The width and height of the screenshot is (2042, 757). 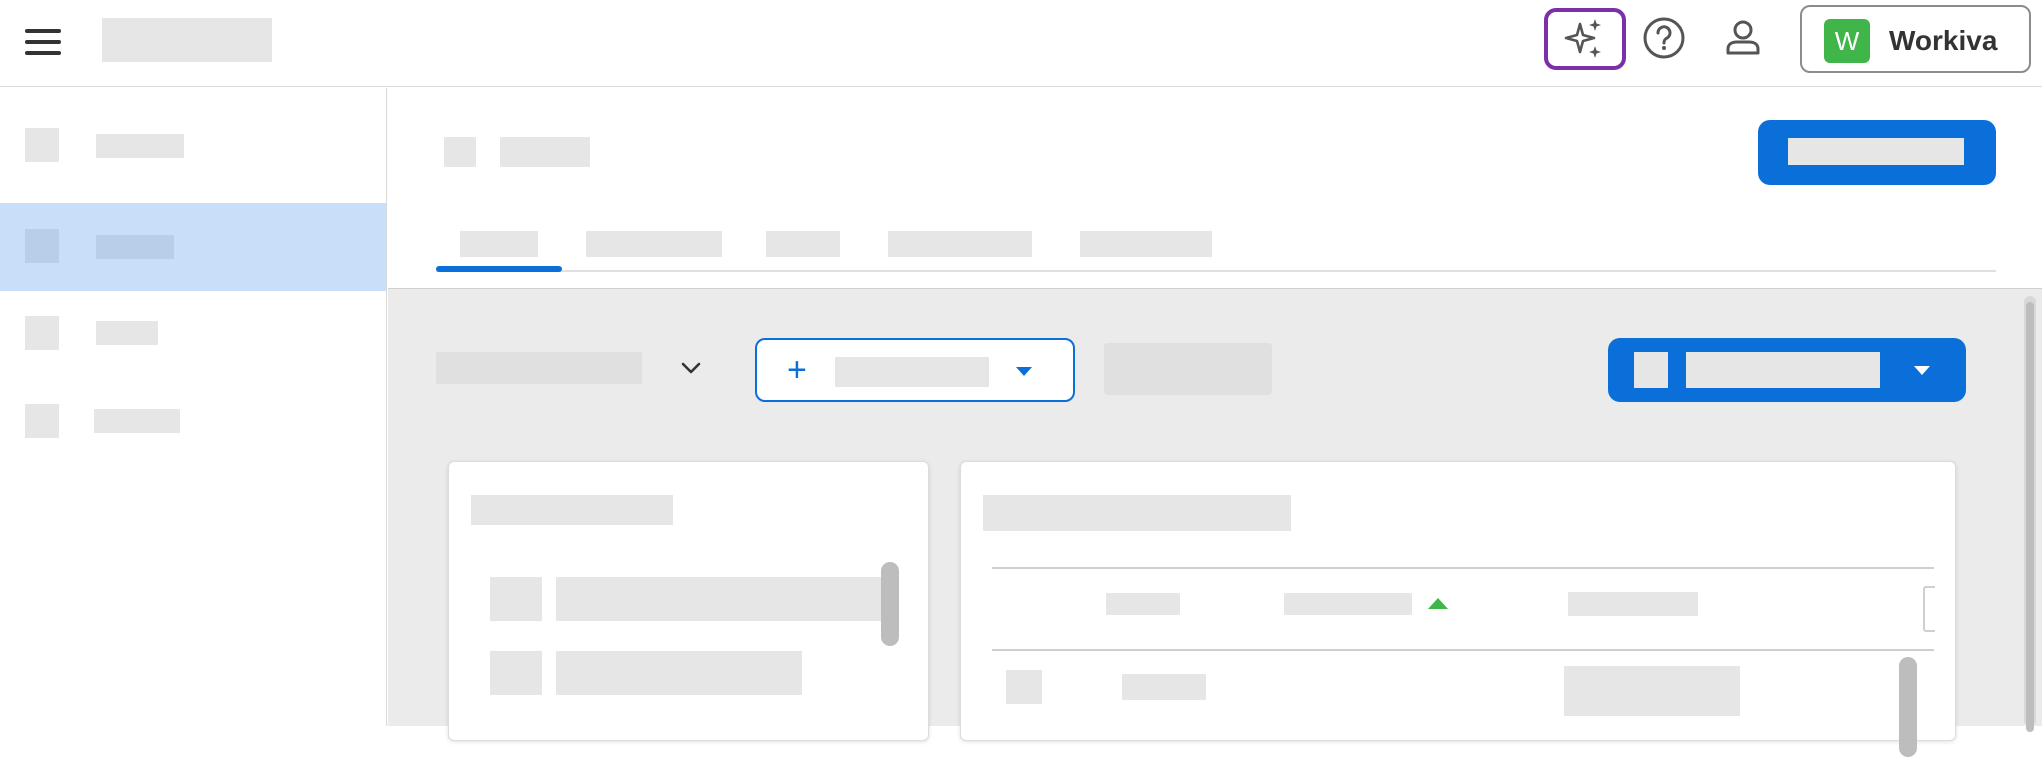 What do you see at coordinates (1943, 40) in the screenshot?
I see `workspace-label: Workiva` at bounding box center [1943, 40].